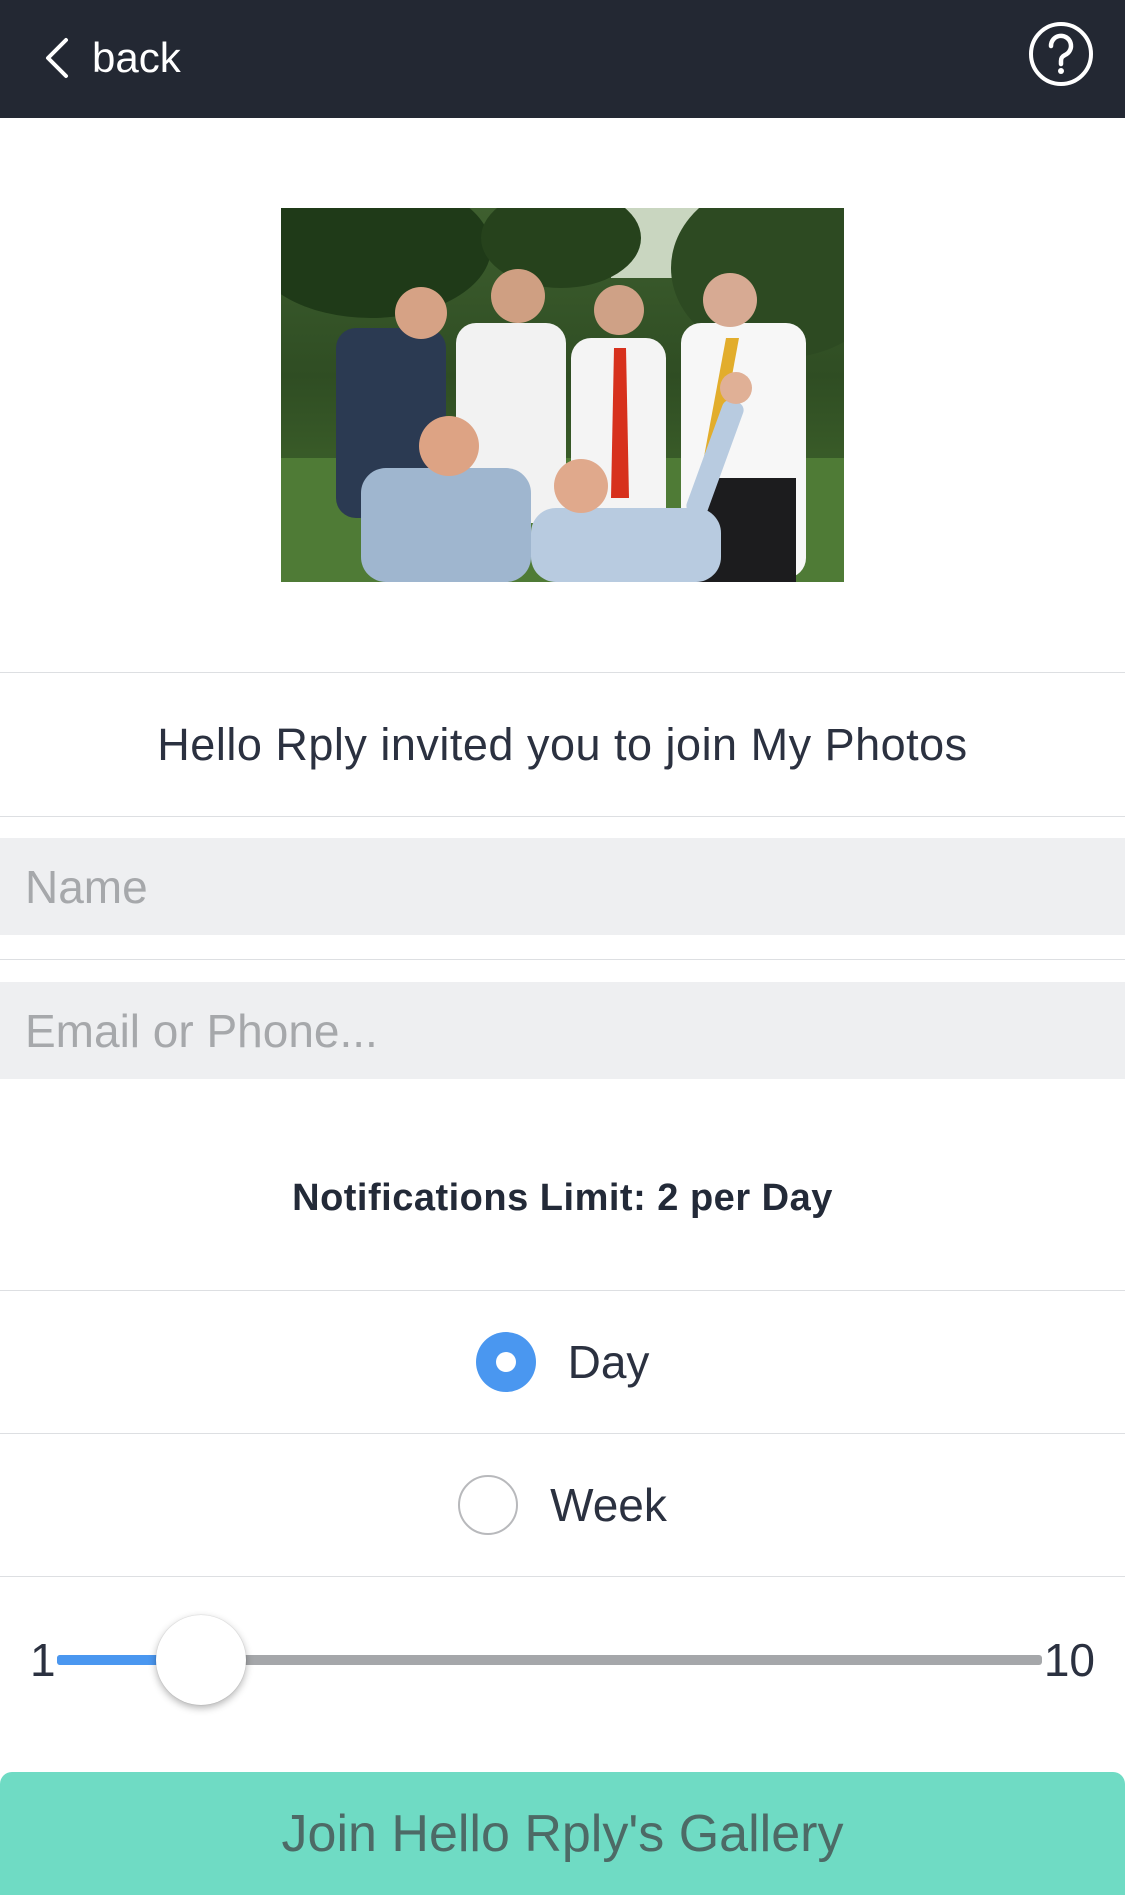 The width and height of the screenshot is (1125, 1895). Describe the element at coordinates (43, 1660) in the screenshot. I see `slider-min-label: 1` at that location.